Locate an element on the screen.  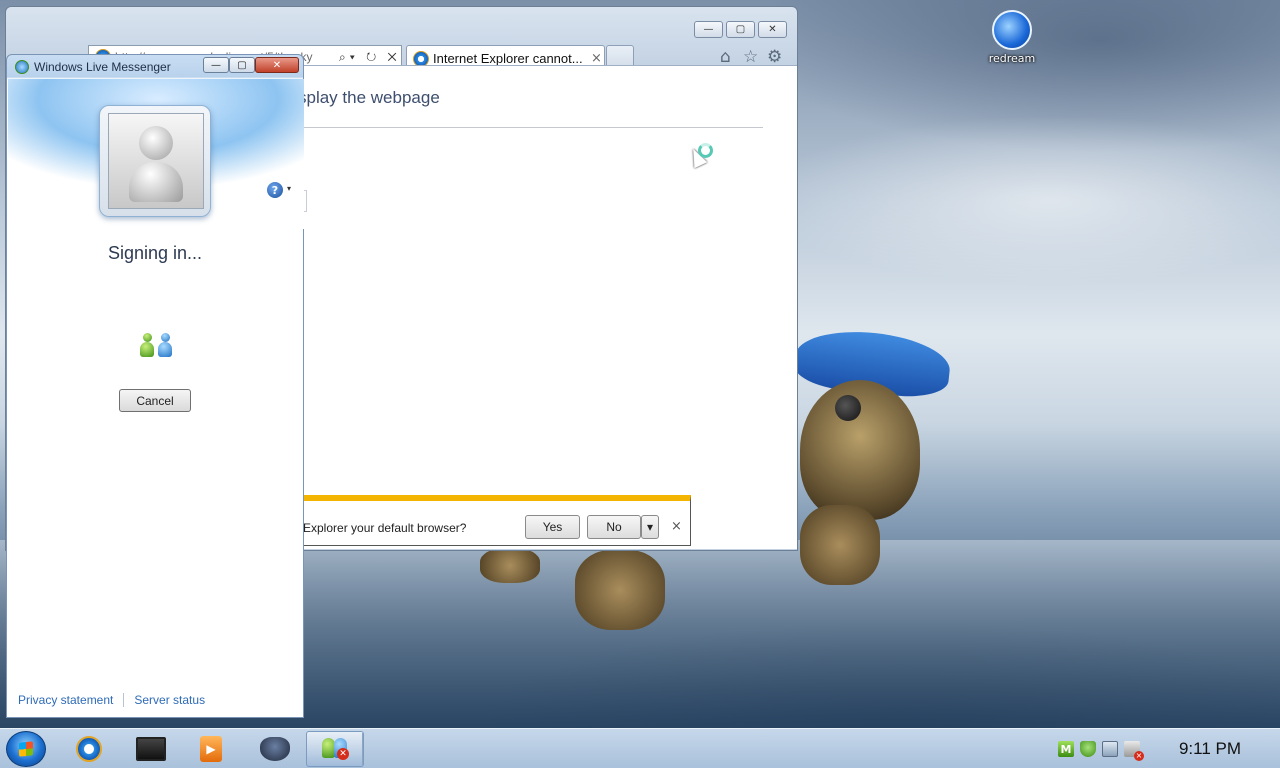
media-player-icon: ▶ is located at coordinates (211, 749).